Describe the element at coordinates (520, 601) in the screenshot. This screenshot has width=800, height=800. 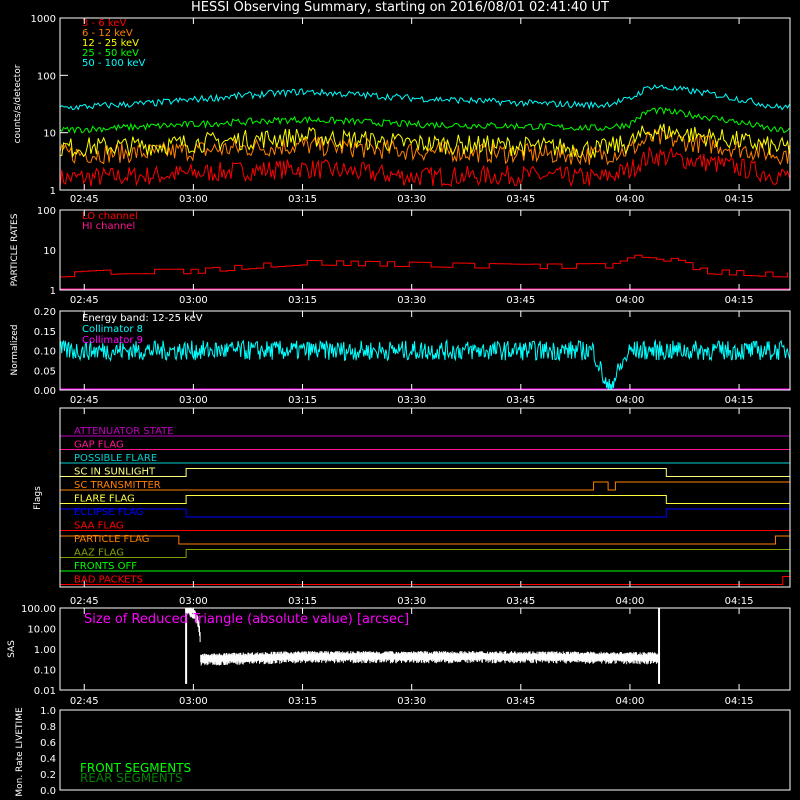
I see `flags-xtick-label: 03:45` at that location.